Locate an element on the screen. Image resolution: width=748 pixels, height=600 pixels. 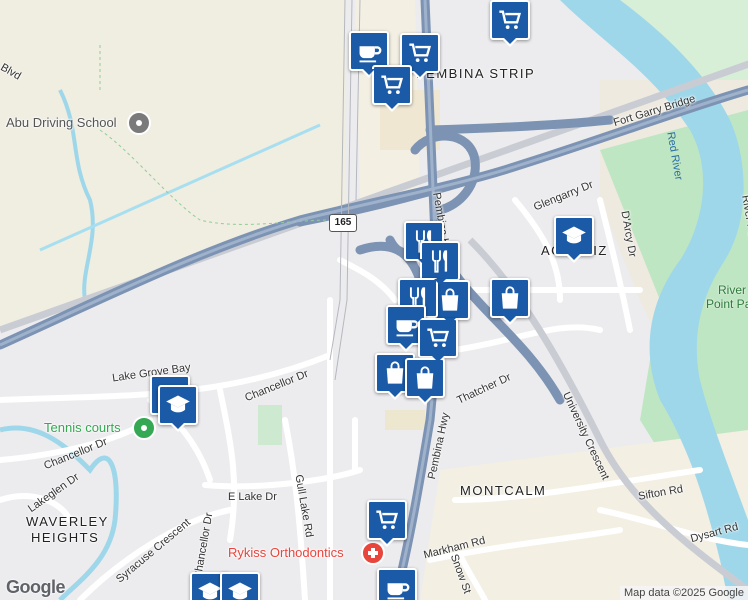
marker-coffee is located at coordinates (397, 584).